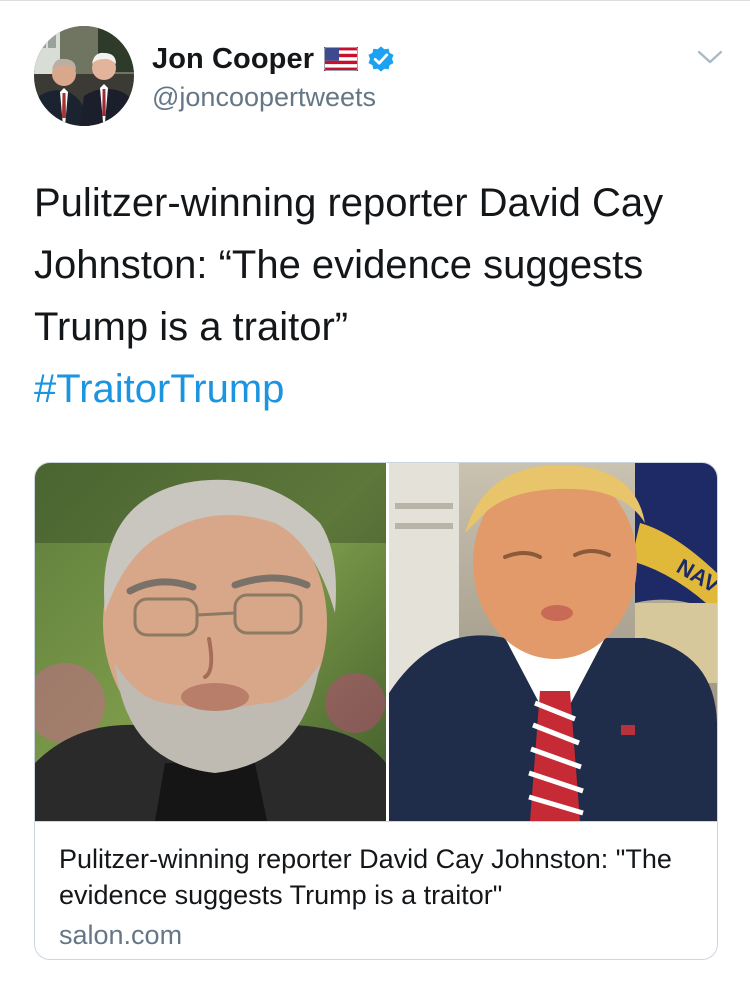 The image size is (750, 986). I want to click on top-divider, so click(375, 0).